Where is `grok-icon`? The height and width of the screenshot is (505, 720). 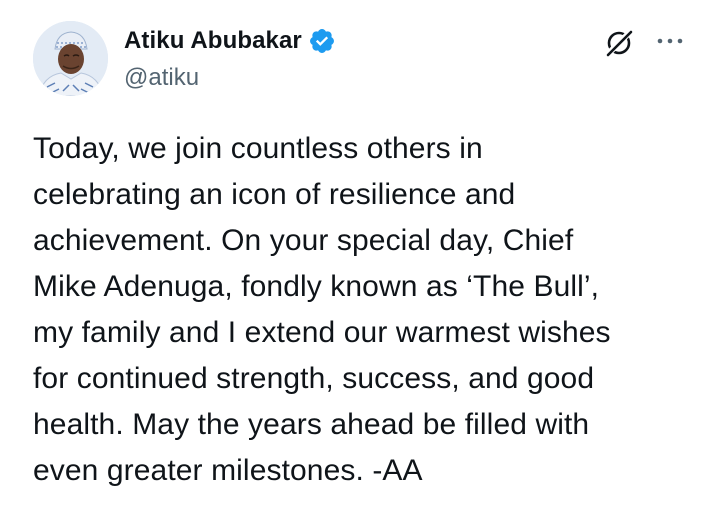
grok-icon is located at coordinates (619, 42).